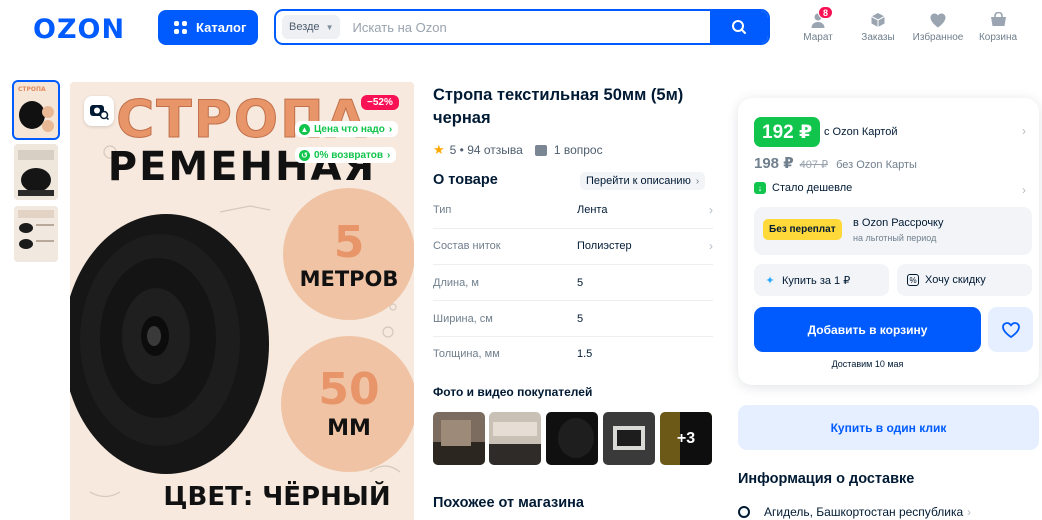 The height and width of the screenshot is (520, 1042). What do you see at coordinates (531, 27) in the screenshot?
I see `search-input` at bounding box center [531, 27].